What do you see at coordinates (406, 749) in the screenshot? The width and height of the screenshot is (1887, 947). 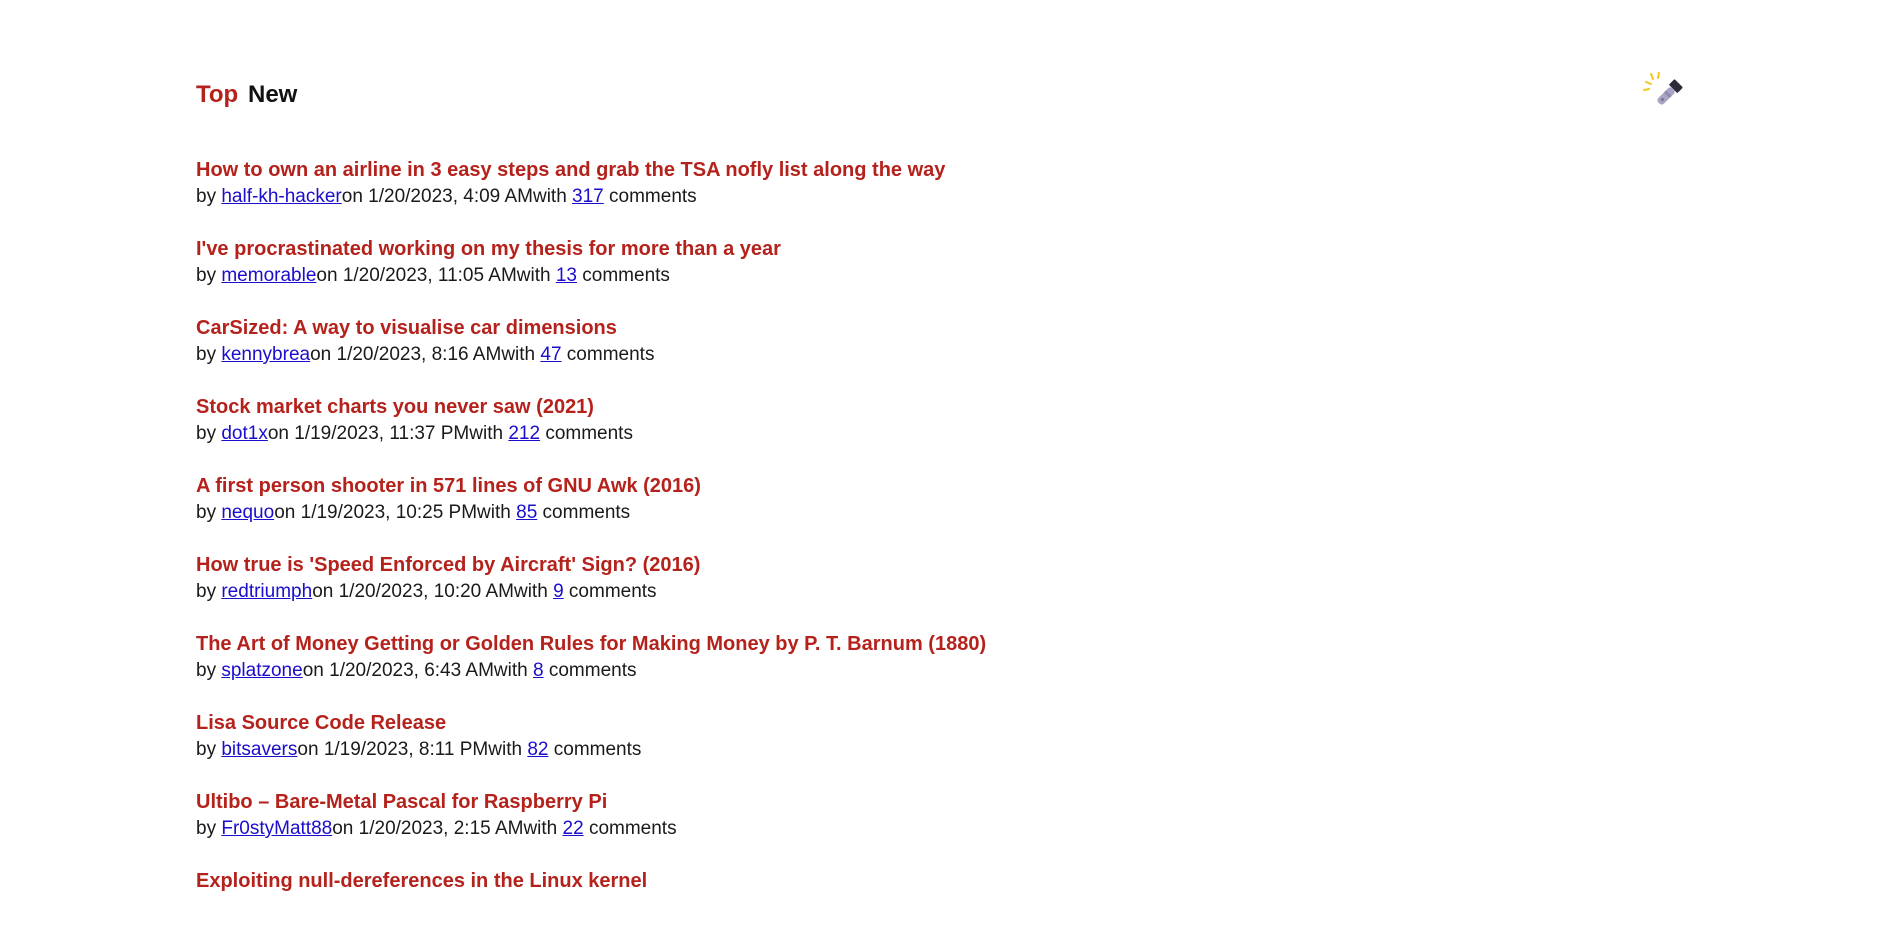 I see `story-date: 1/19/2023, 8:11 PM` at bounding box center [406, 749].